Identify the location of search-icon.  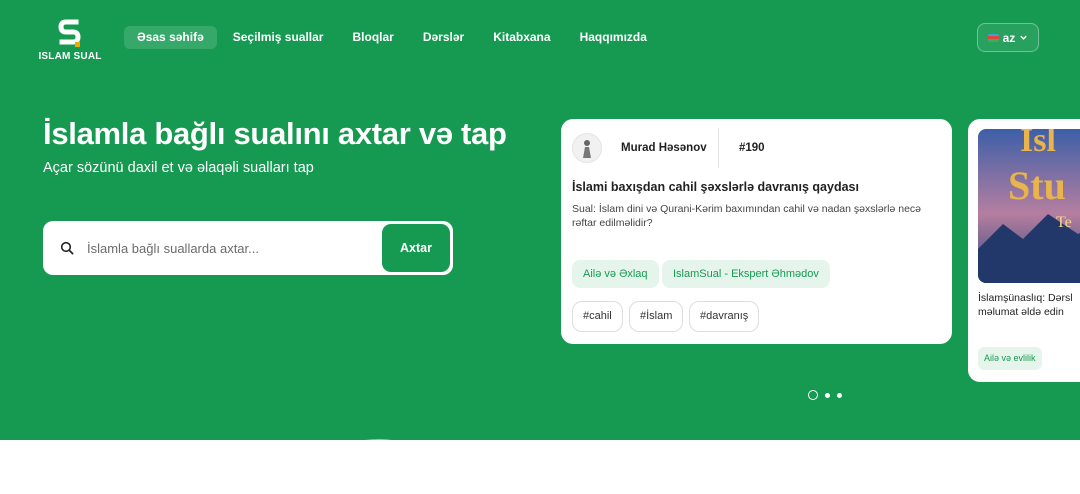
(67, 248).